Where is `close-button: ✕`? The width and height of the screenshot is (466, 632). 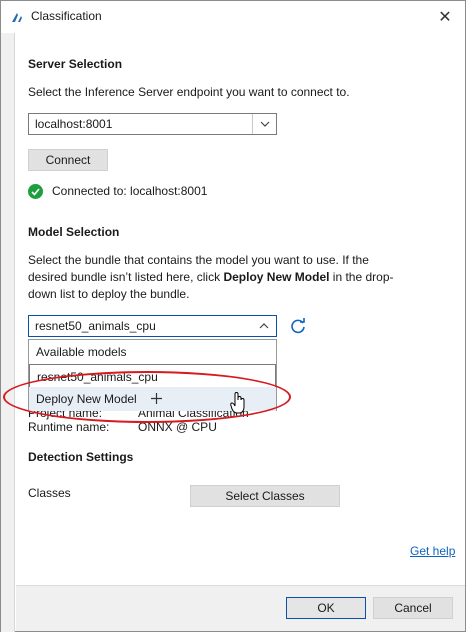
close-button: ✕ is located at coordinates (445, 17).